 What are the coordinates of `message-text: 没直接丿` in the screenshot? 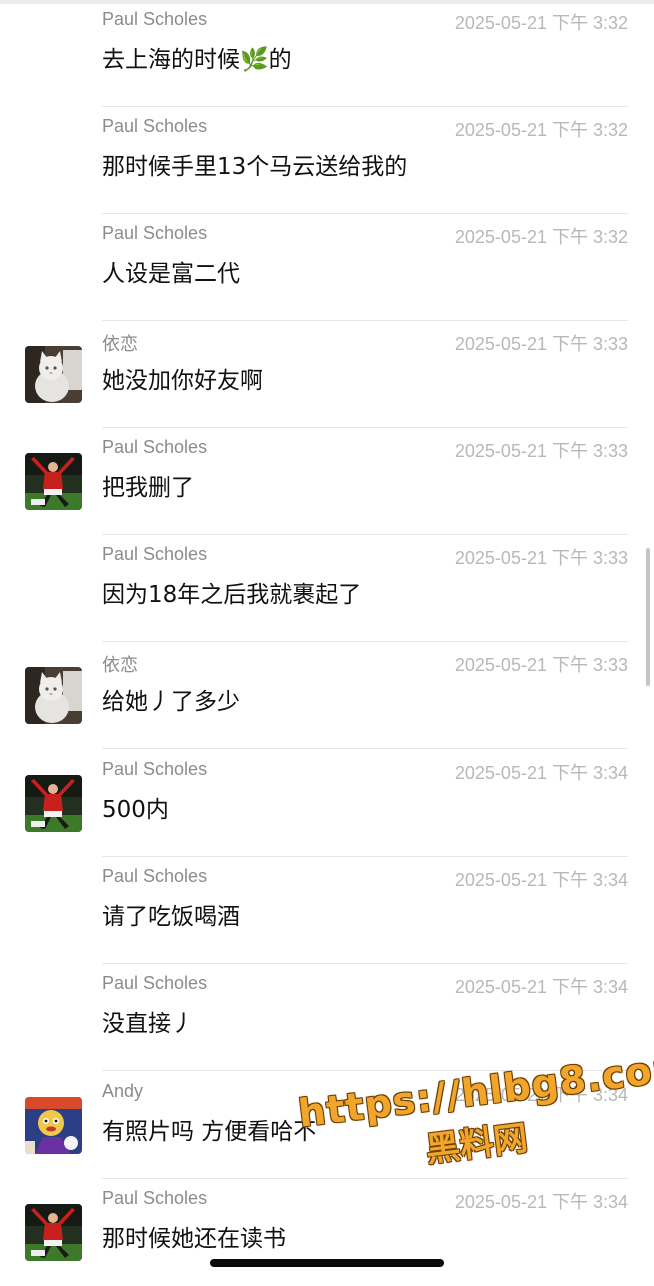 It's located at (148, 1021).